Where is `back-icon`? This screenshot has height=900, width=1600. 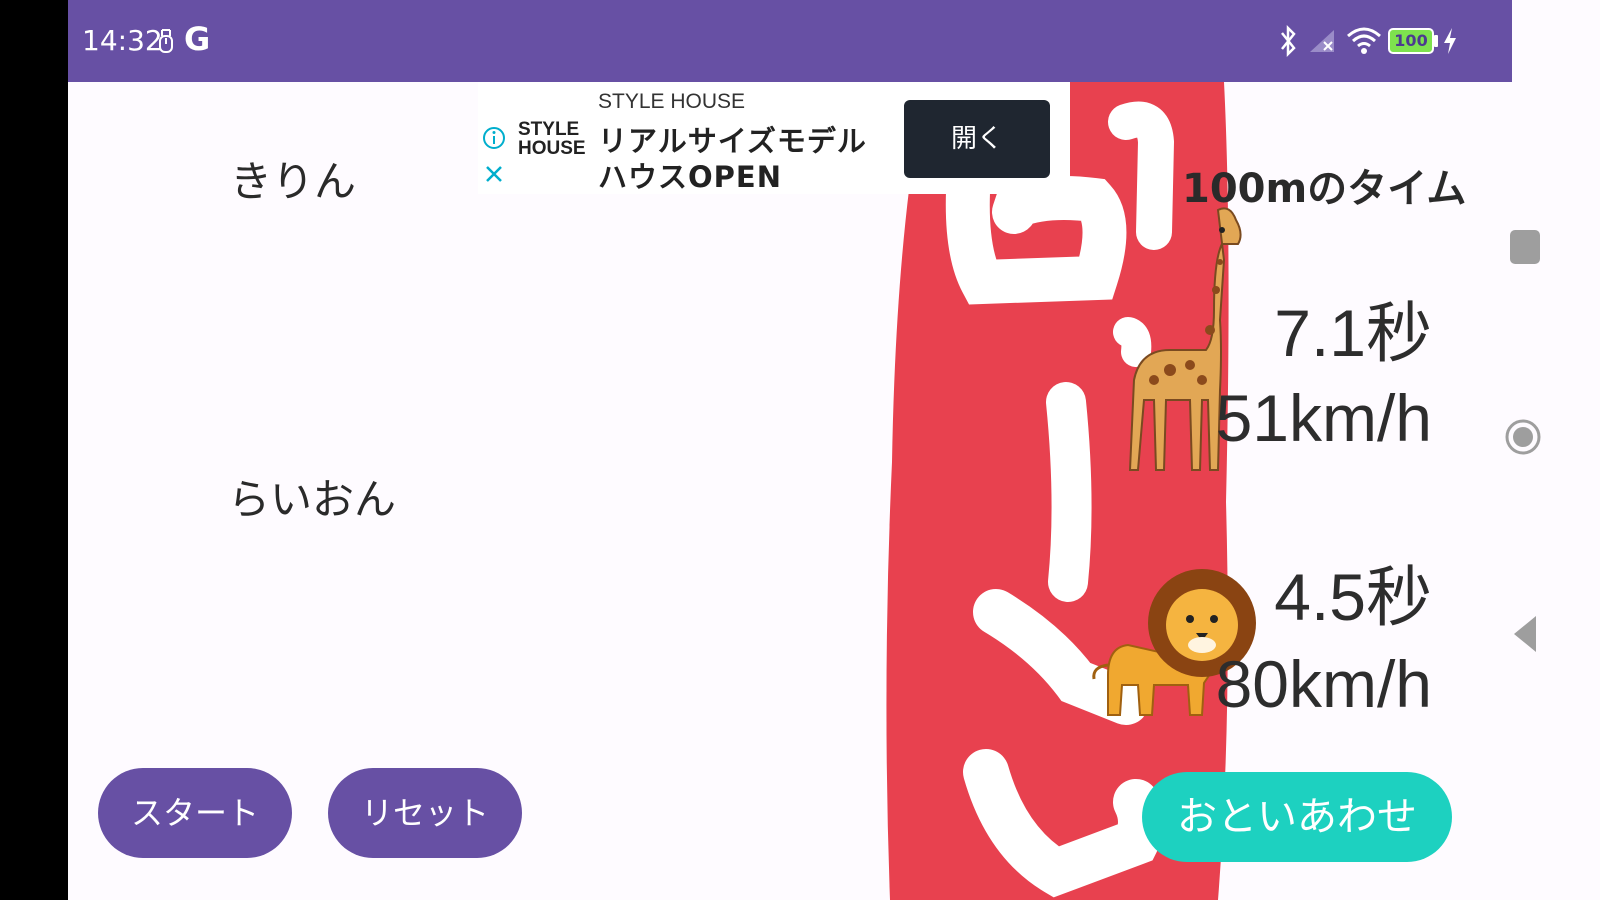
back-icon is located at coordinates (1525, 634).